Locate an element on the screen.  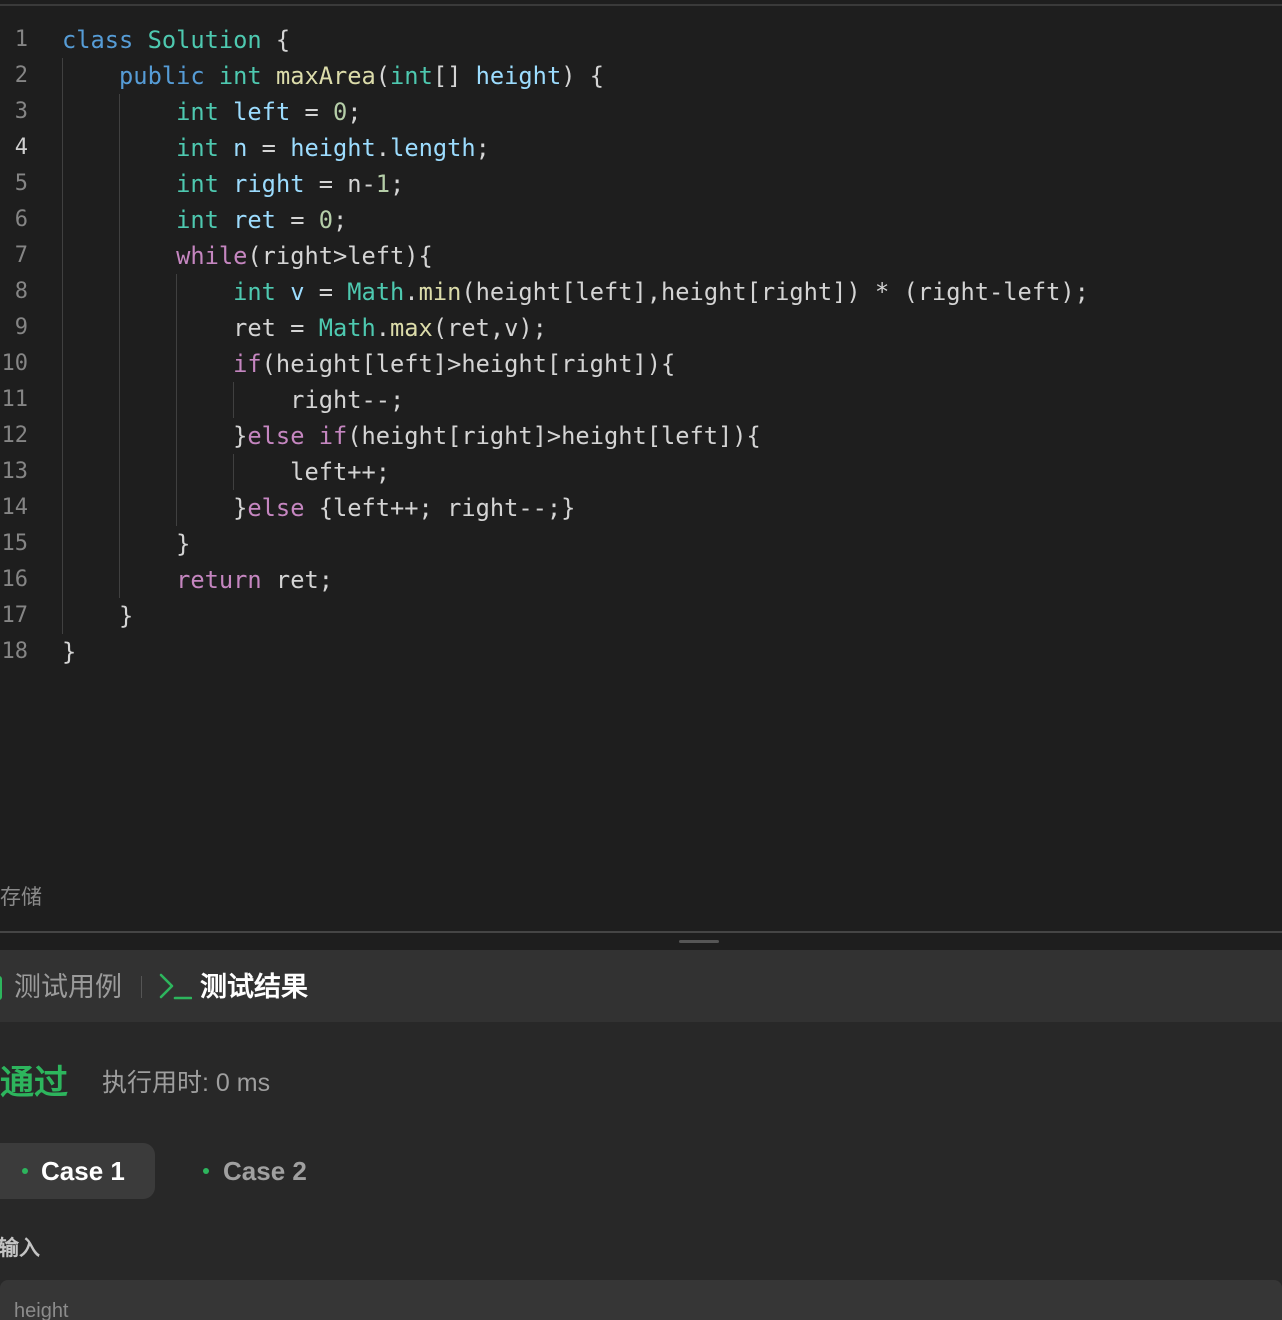
code-token-plain: ) { is located at coordinates (583, 76).